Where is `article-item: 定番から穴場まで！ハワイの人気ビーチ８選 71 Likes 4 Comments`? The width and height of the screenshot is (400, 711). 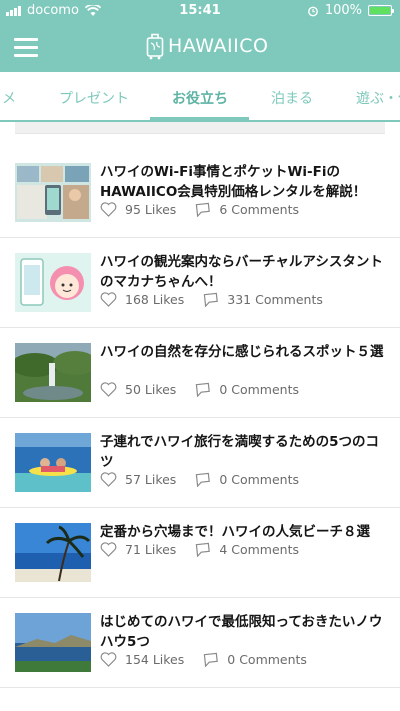 article-item: 定番から穴場まで！ハワイの人気ビーチ８選 71 Likes 4 Comments is located at coordinates (200, 553).